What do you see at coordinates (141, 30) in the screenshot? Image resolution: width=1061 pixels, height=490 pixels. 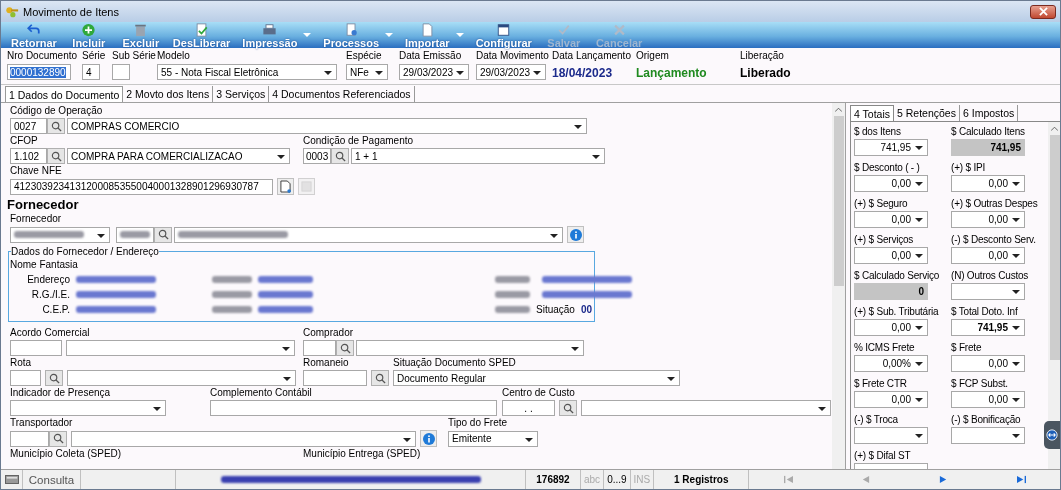 I see `trash-icon` at bounding box center [141, 30].